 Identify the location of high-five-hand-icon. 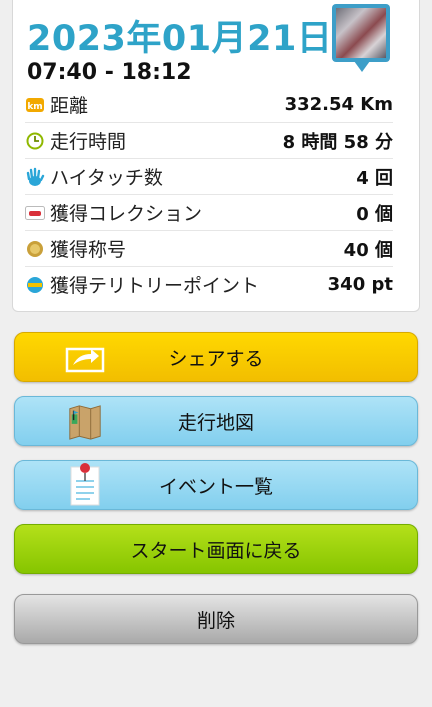
(35, 177).